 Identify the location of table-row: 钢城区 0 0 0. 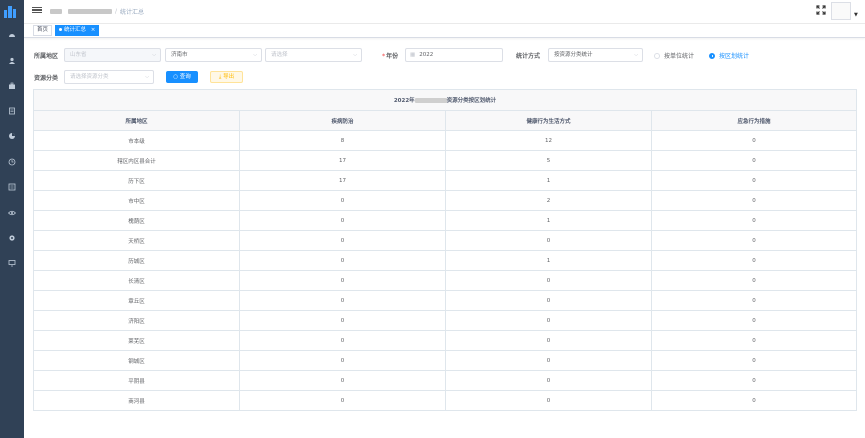
(445, 360).